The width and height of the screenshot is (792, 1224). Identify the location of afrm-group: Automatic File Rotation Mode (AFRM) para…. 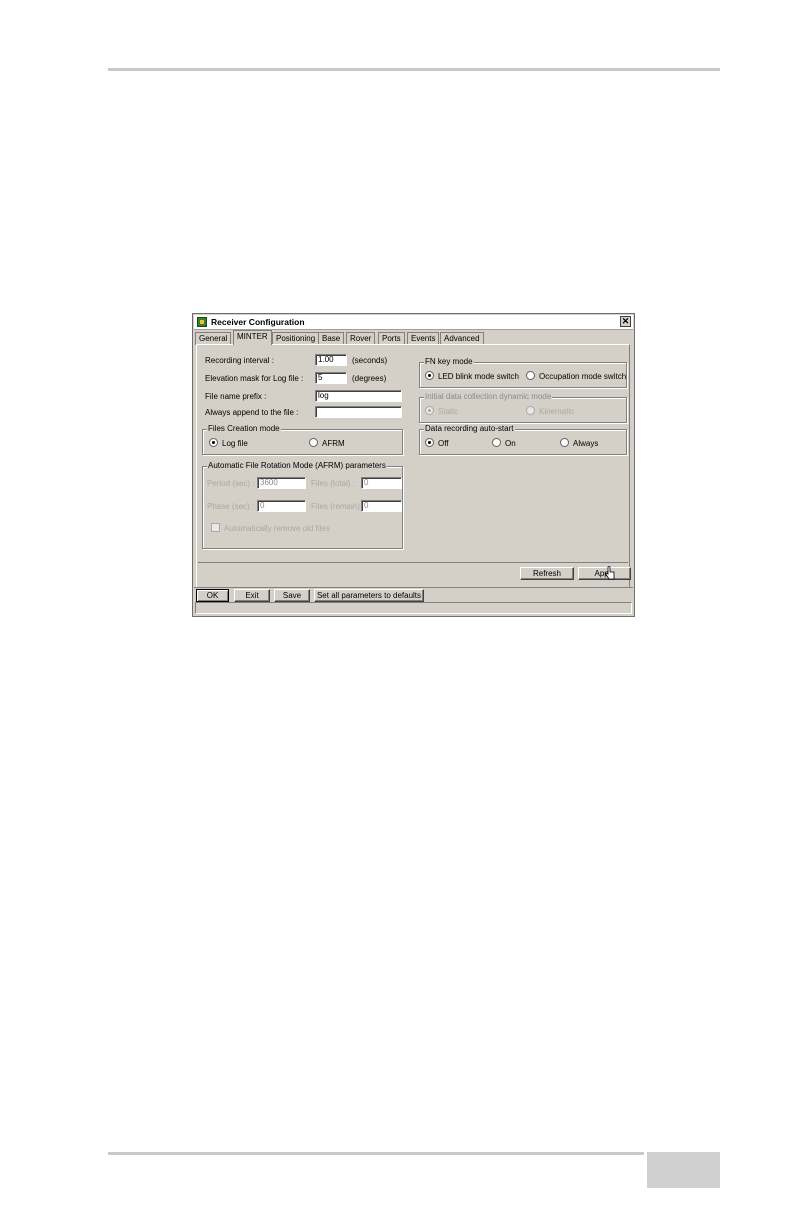
(302, 505).